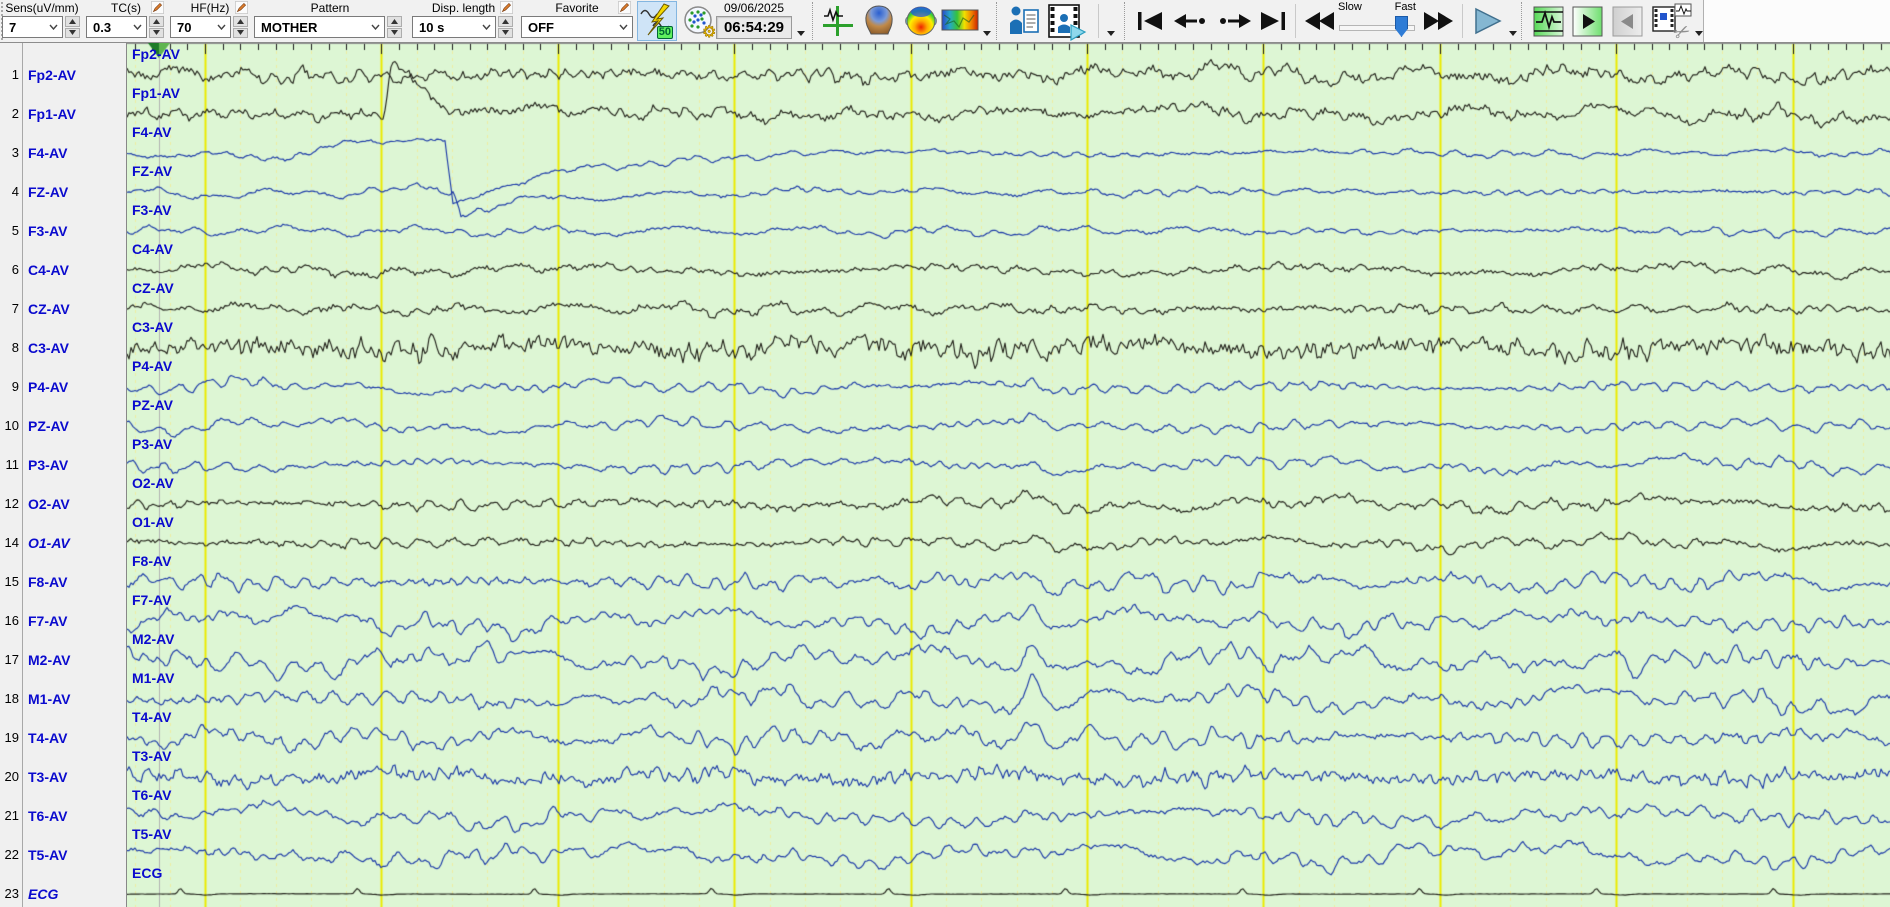  I want to click on channel-number: 21, so click(11, 815).